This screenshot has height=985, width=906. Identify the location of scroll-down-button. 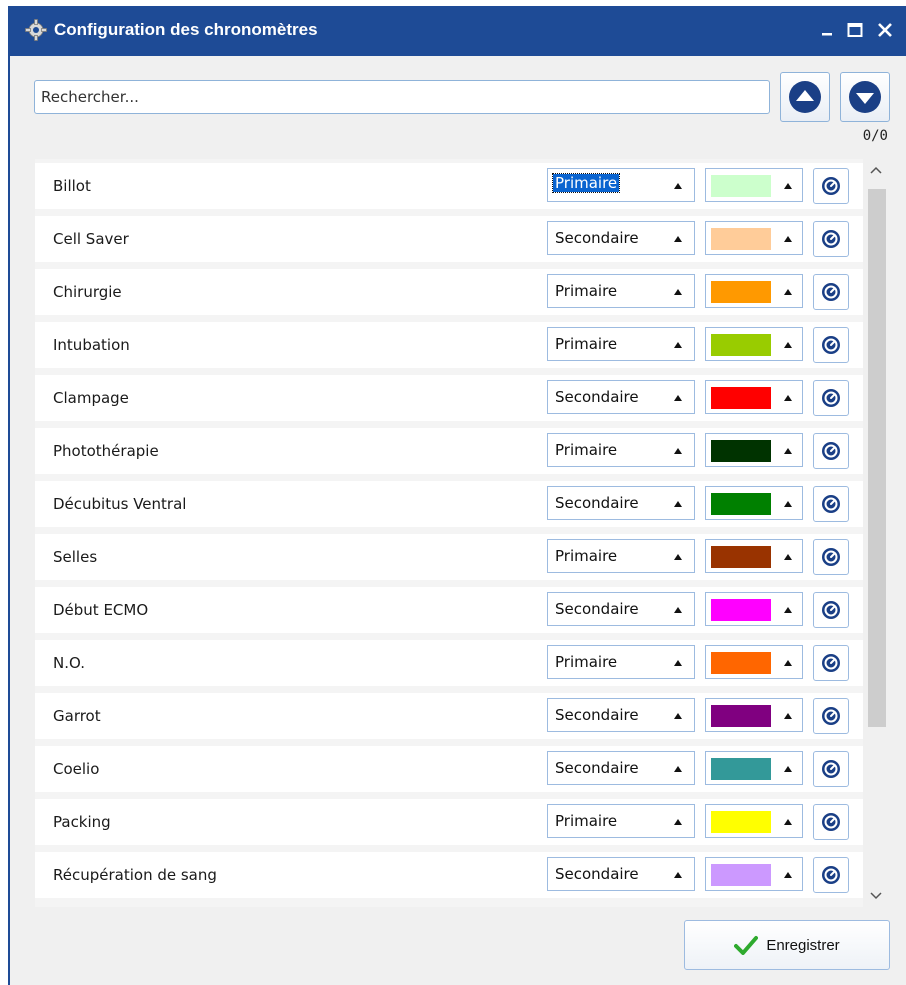
(876, 896).